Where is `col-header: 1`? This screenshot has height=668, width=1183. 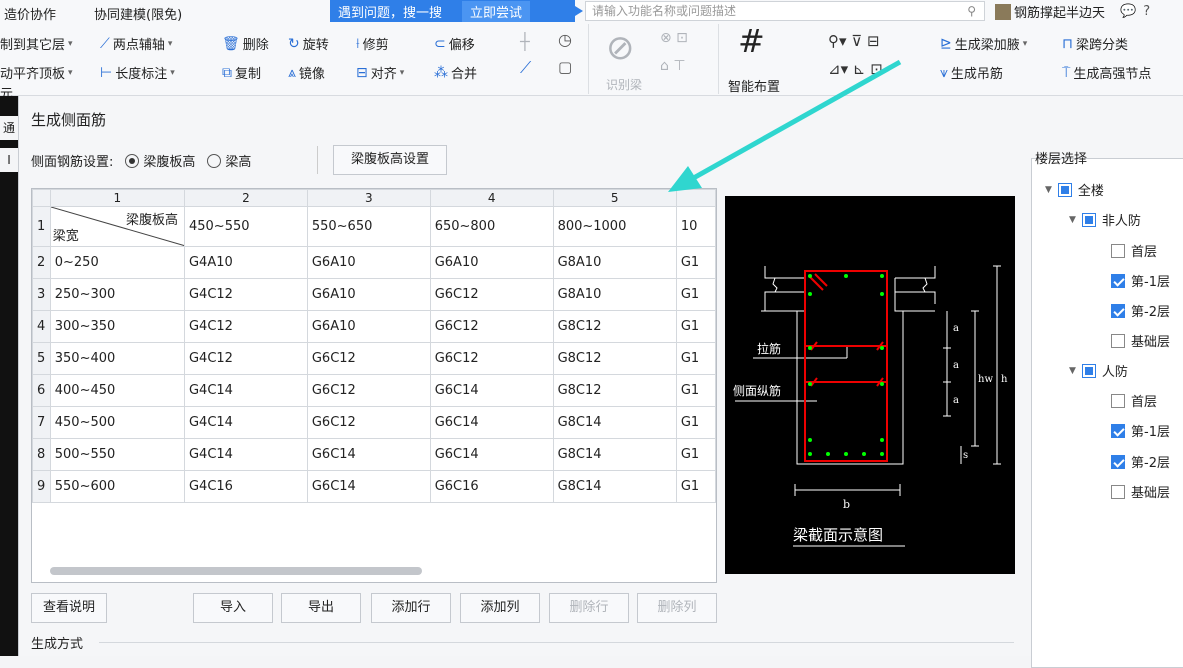 col-header: 1 is located at coordinates (117, 198).